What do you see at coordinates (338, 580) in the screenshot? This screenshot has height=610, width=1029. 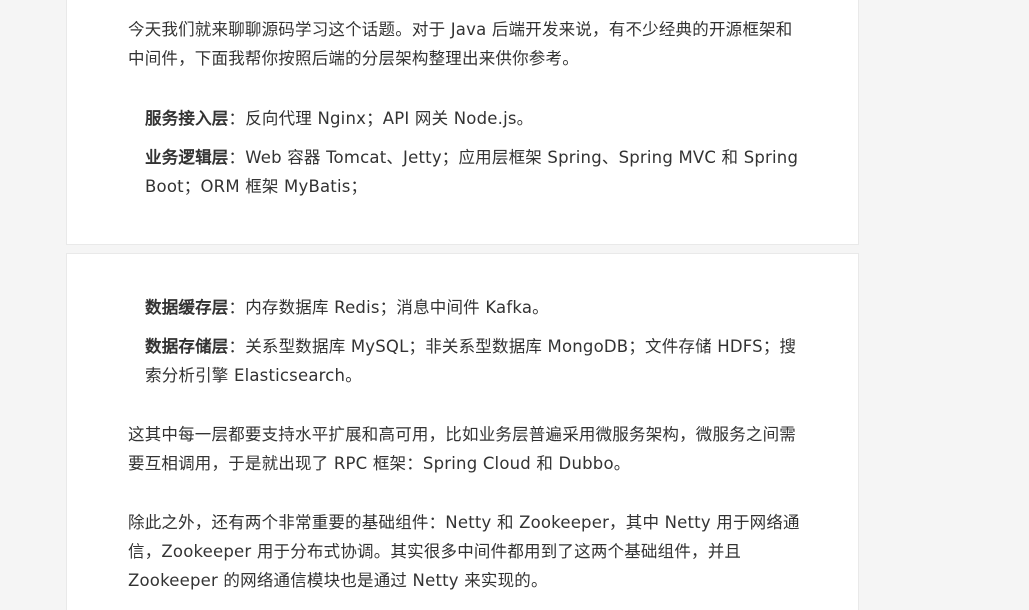 I see `netty-line-3: Zookeeper 的网络通信模块也是通过 Netty 来实现的。` at bounding box center [338, 580].